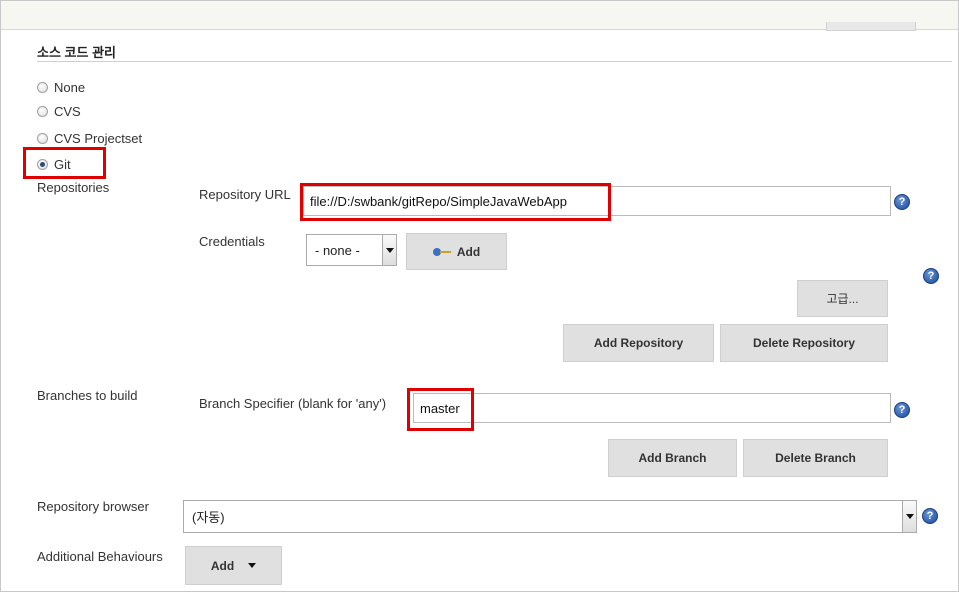 The width and height of the screenshot is (959, 592). I want to click on highlight-git, so click(64, 163).